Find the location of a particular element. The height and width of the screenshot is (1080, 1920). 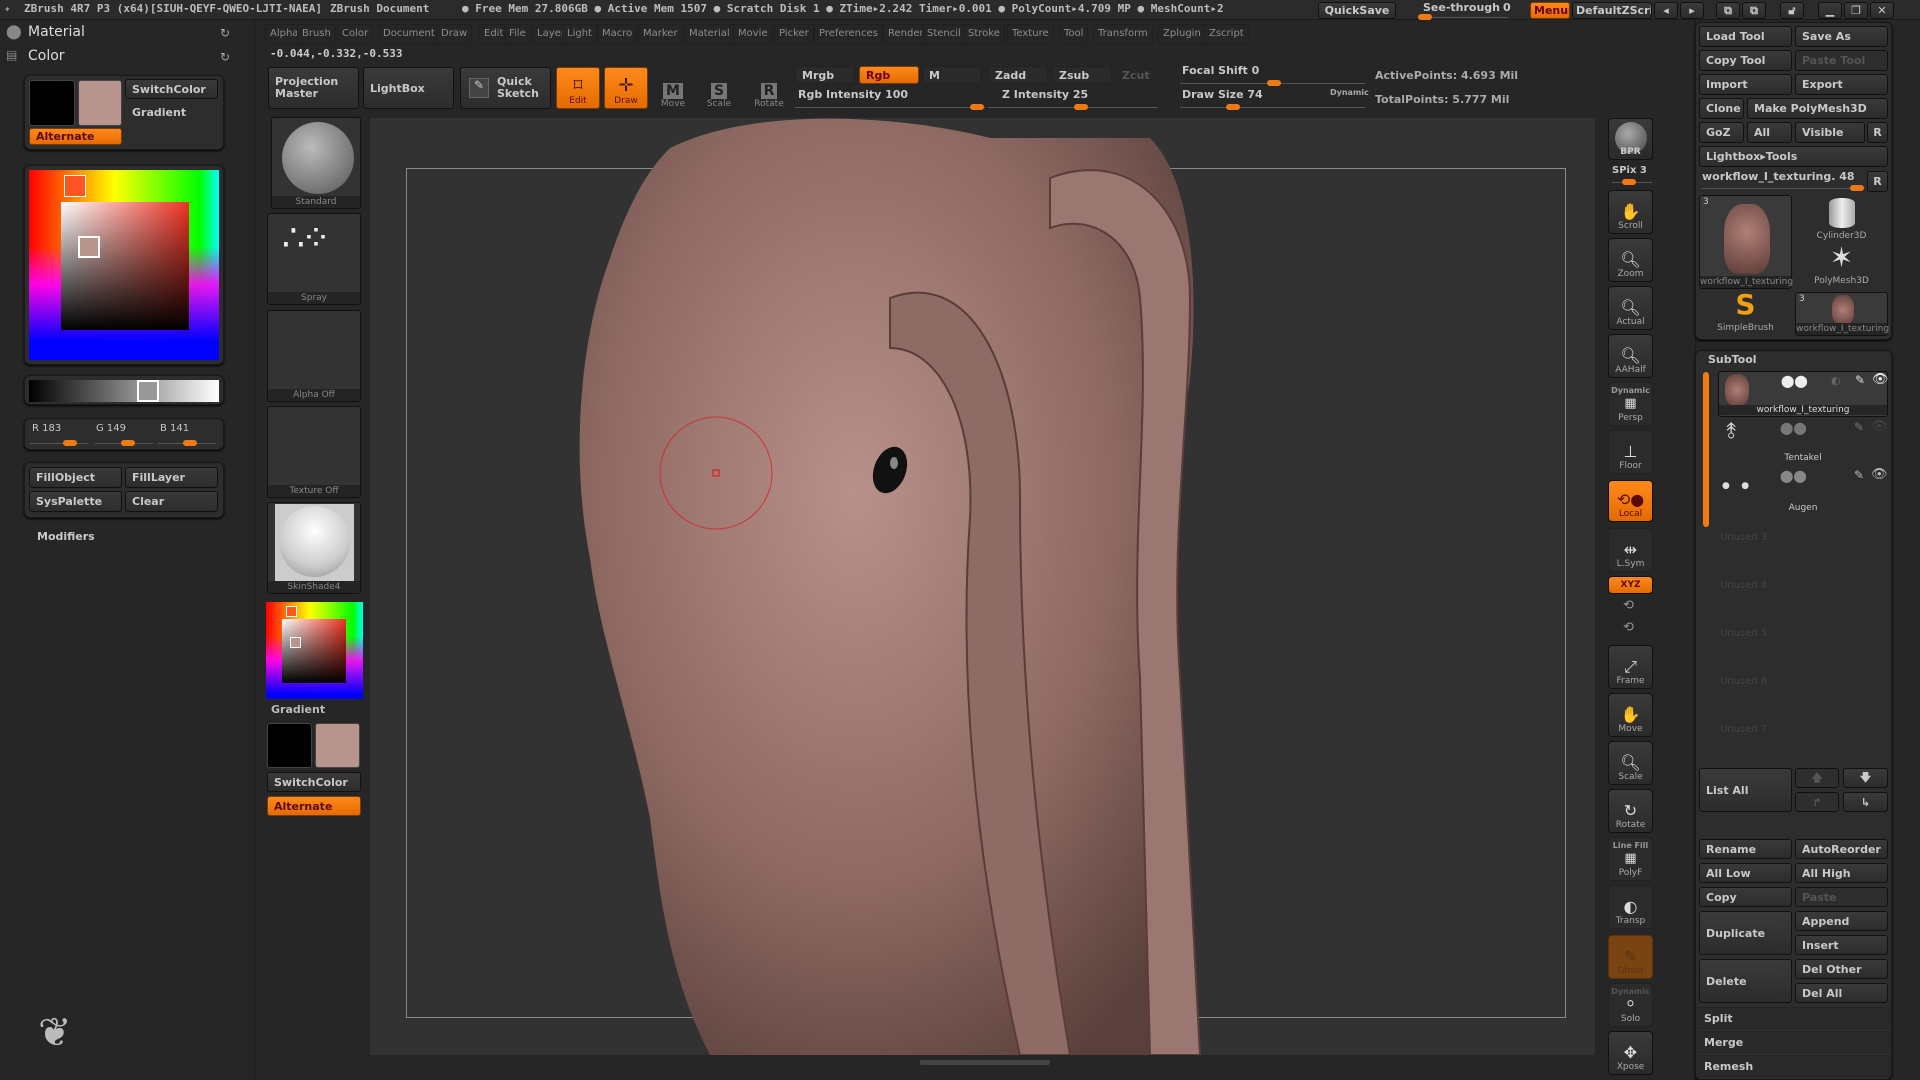

del-other-button: Del Other is located at coordinates (1841, 969).